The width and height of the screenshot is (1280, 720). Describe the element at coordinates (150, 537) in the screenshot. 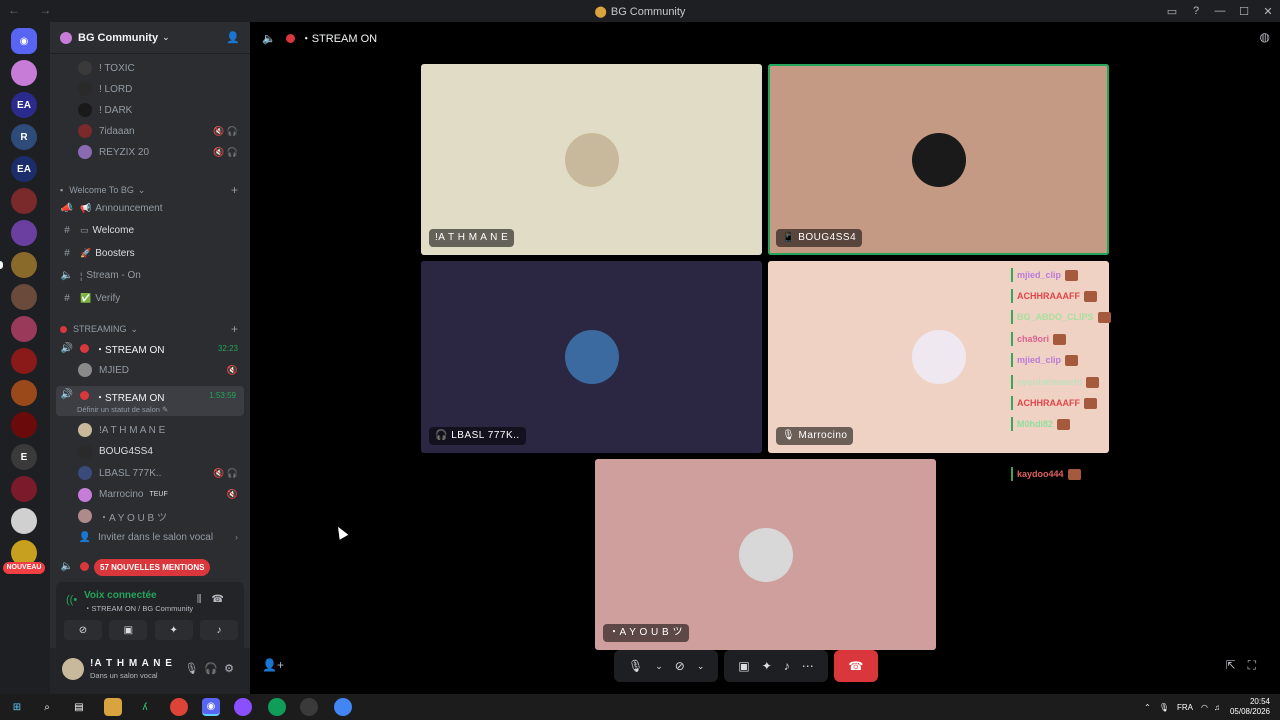

I see `invite-voice-row: 👤 Inviter dans le salon vocal ›` at that location.